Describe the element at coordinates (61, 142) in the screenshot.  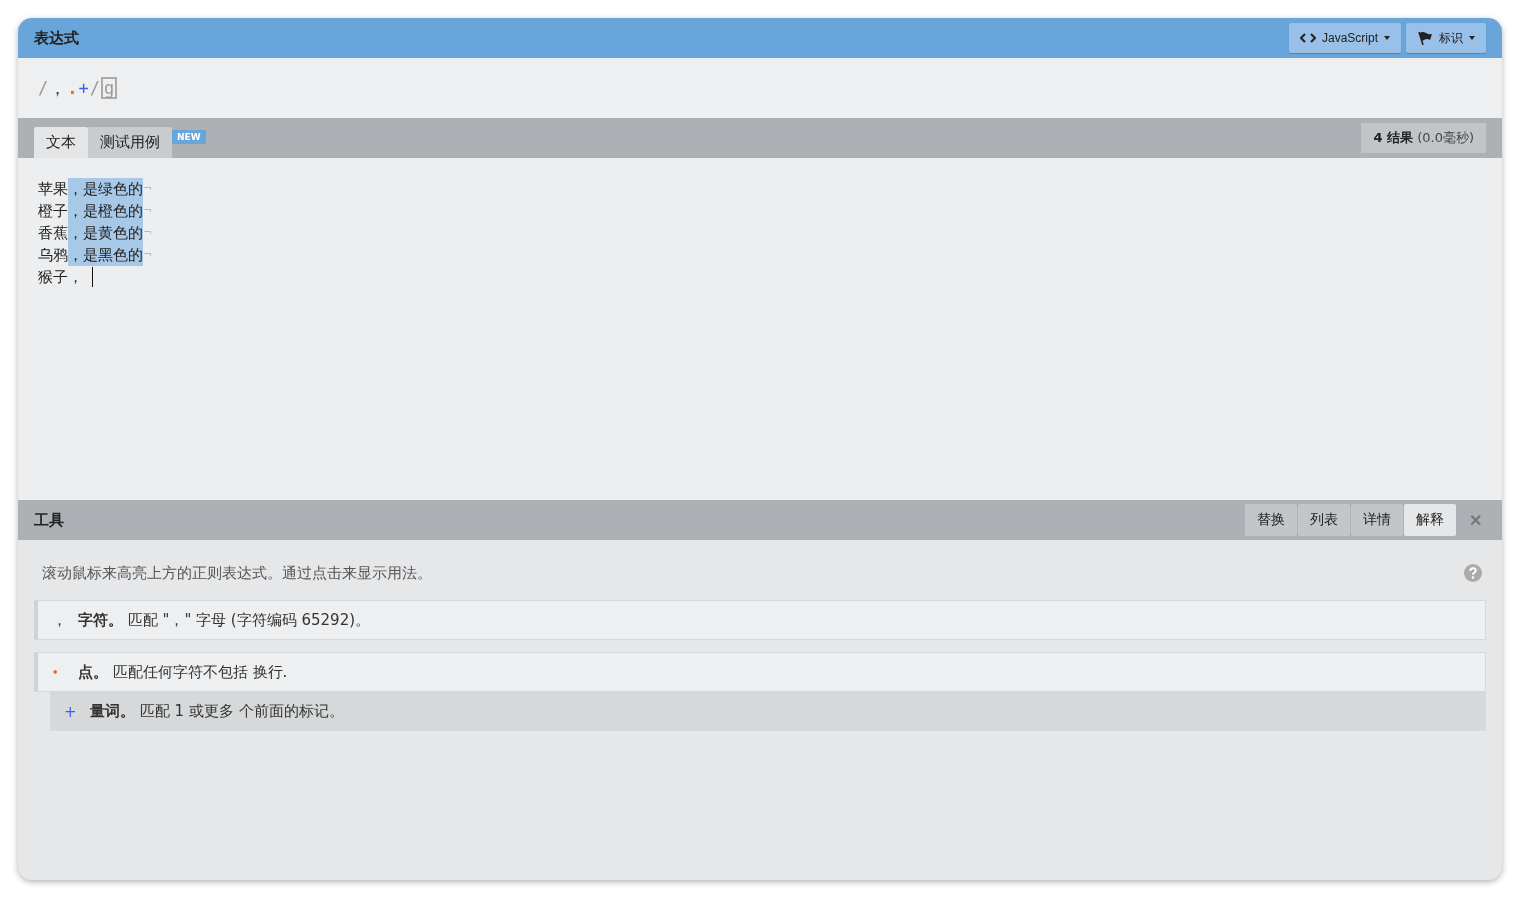
I see `tab: 文本` at that location.